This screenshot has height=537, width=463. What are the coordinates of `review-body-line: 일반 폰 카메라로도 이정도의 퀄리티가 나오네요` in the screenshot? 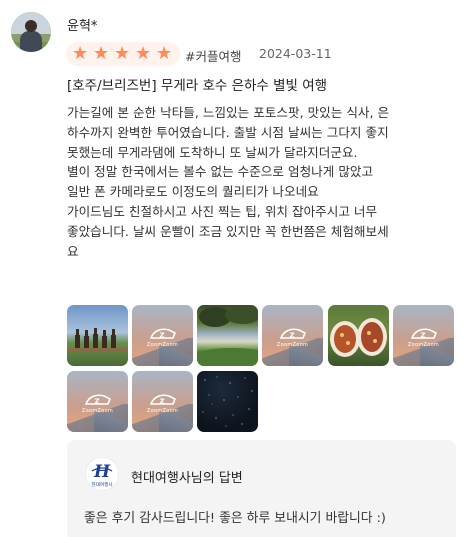 It's located at (193, 192).